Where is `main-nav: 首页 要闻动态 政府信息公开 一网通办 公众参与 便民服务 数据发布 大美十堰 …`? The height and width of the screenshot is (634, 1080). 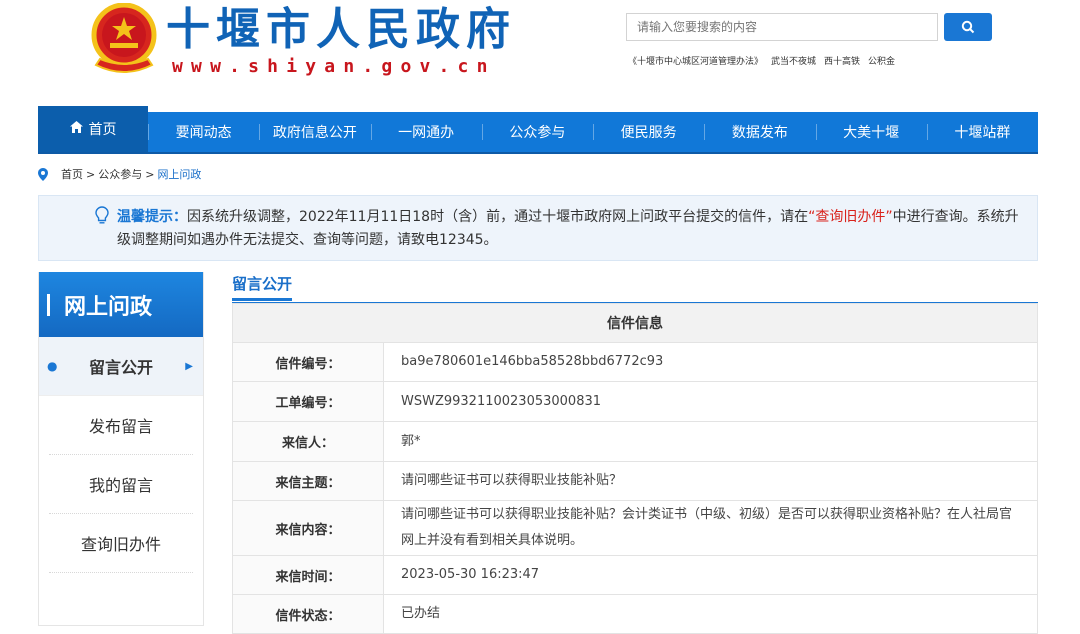 main-nav: 首页 要闻动态 政府信息公开 一网通办 公众参与 便民服务 数据发布 大美十堰 … is located at coordinates (538, 130).